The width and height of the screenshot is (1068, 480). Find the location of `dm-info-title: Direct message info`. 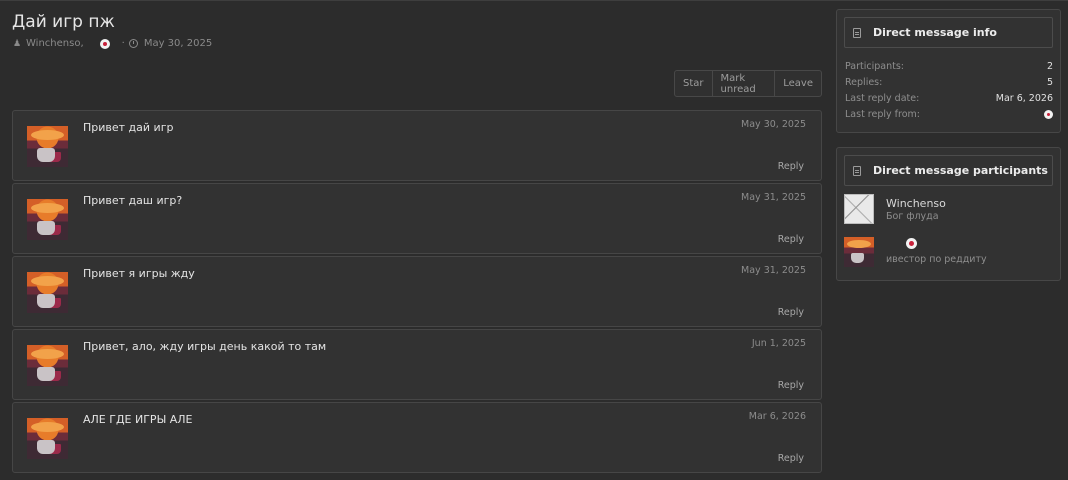

dm-info-title: Direct message info is located at coordinates (935, 32).